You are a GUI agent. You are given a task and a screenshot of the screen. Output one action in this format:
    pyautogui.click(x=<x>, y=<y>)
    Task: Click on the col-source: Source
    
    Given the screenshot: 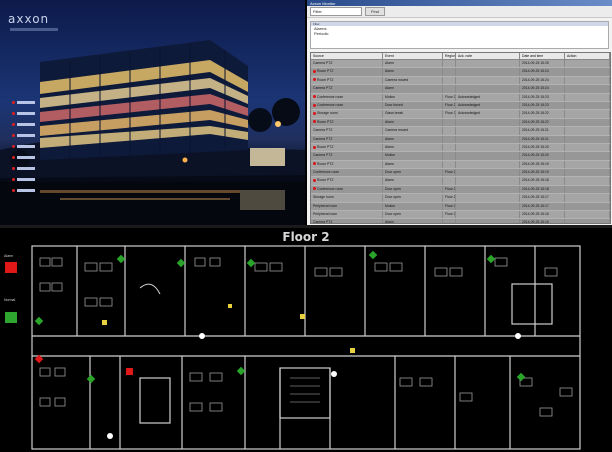 What is the action you would take?
    pyautogui.click(x=347, y=56)
    